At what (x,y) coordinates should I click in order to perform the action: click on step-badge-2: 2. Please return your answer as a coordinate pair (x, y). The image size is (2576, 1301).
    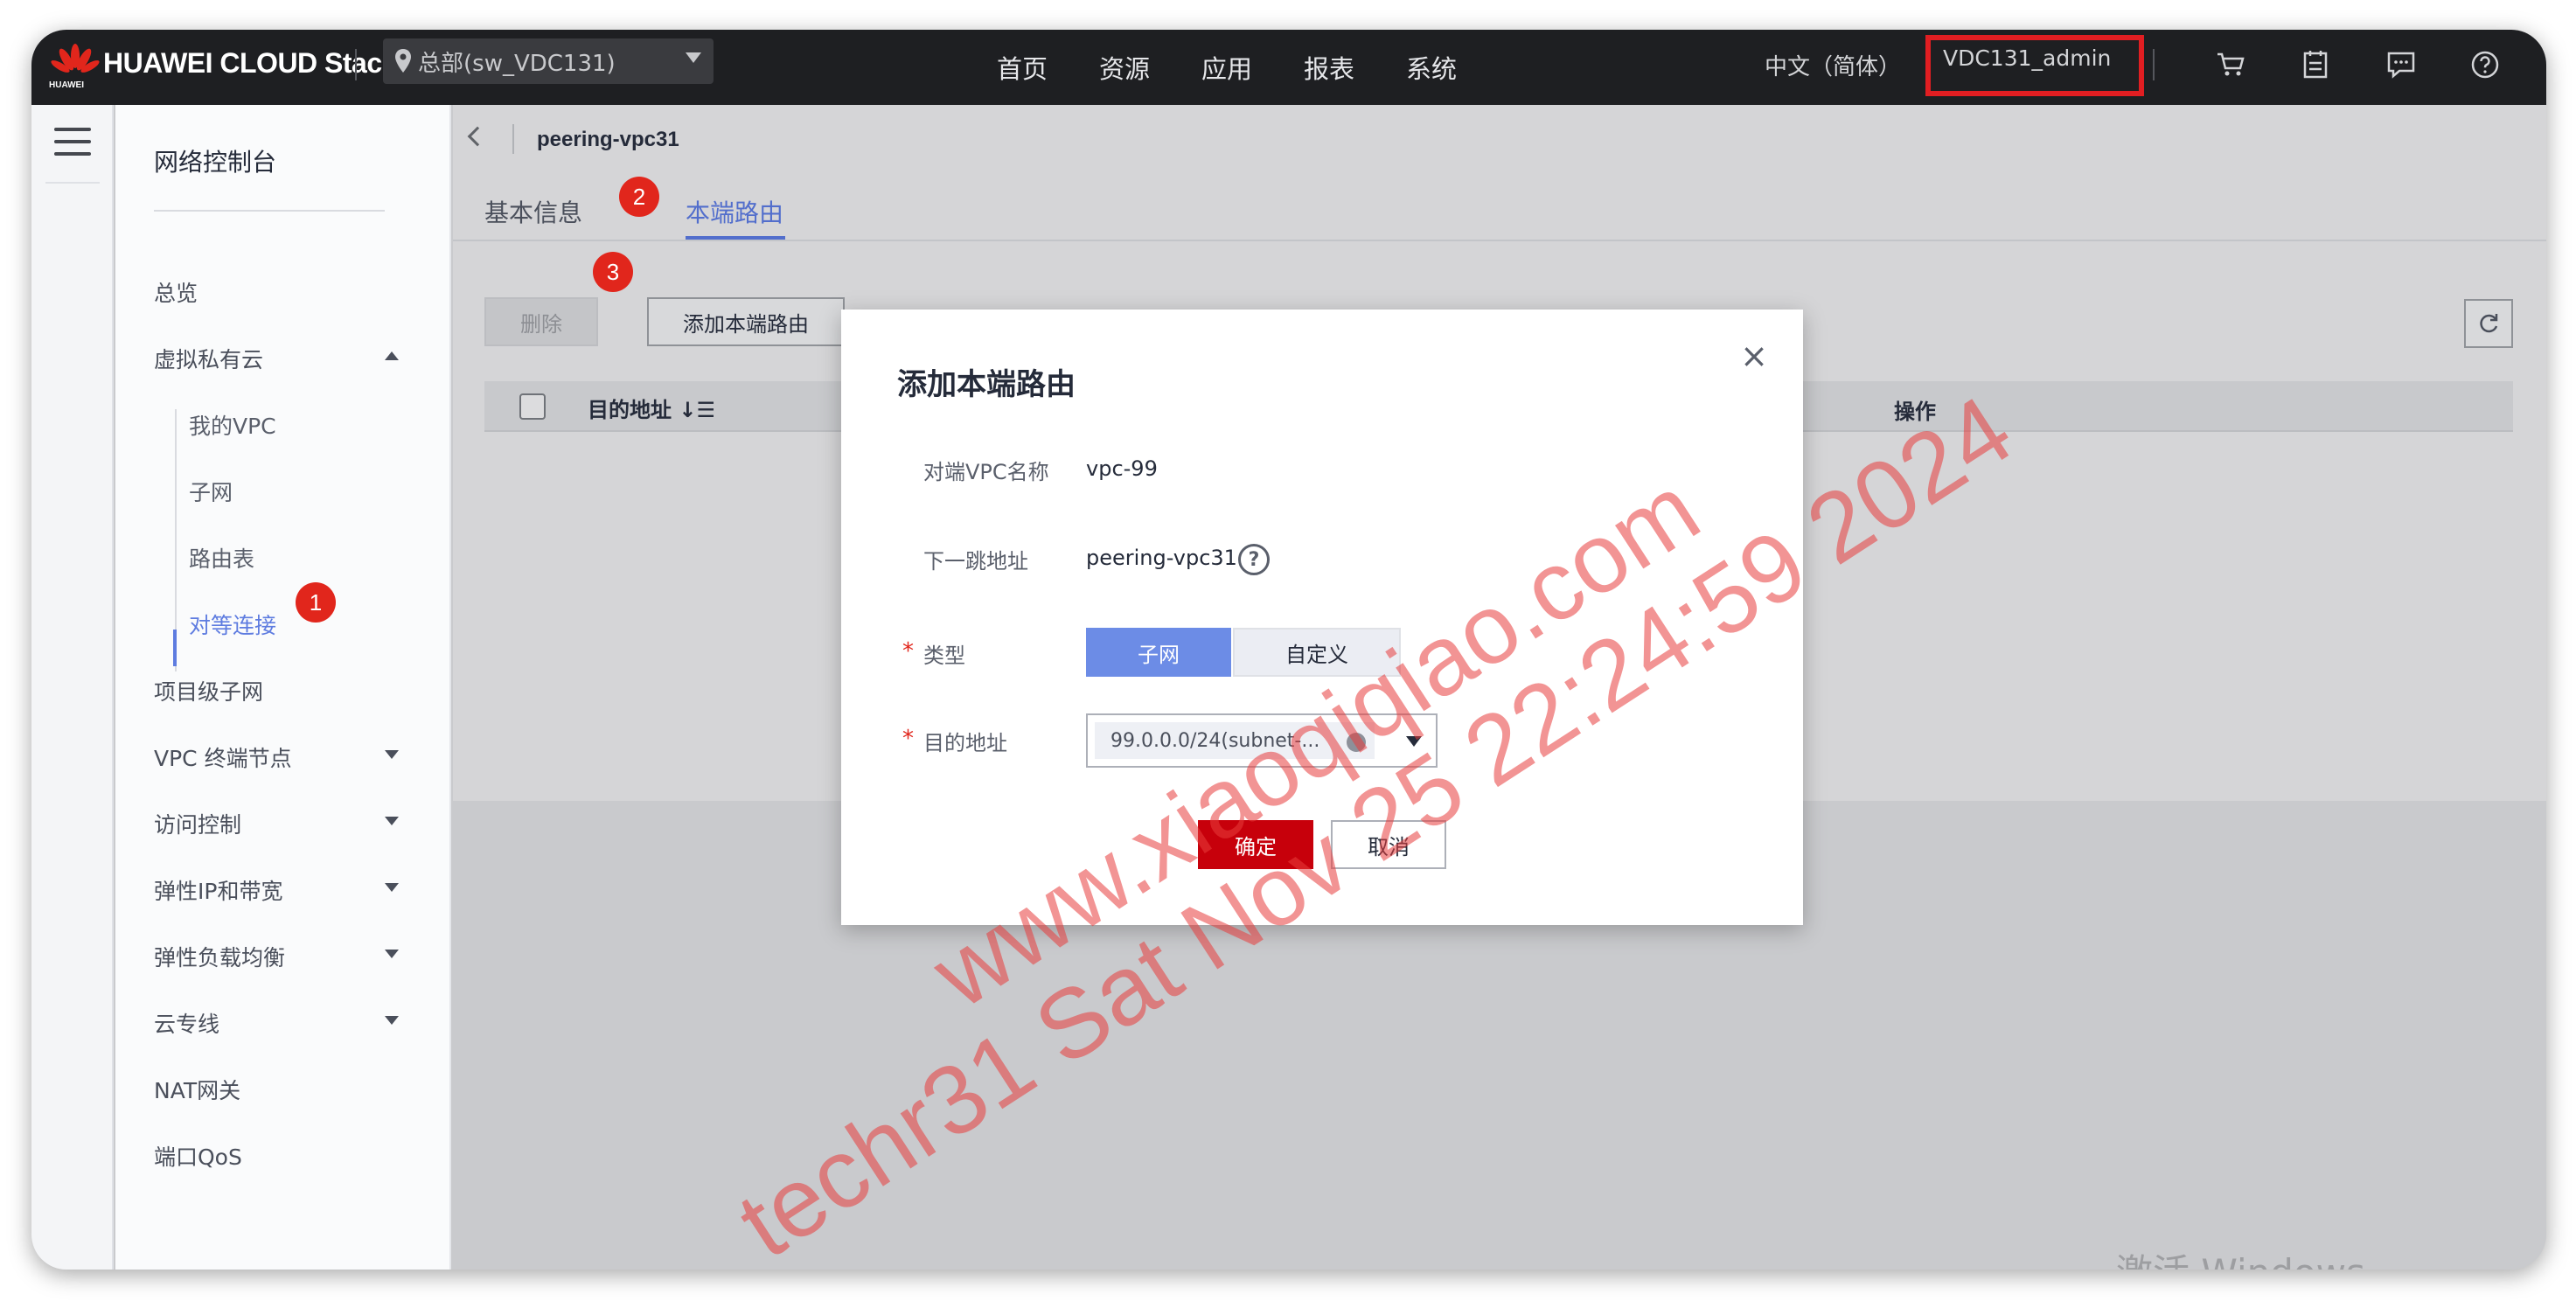
    Looking at the image, I should click on (639, 197).